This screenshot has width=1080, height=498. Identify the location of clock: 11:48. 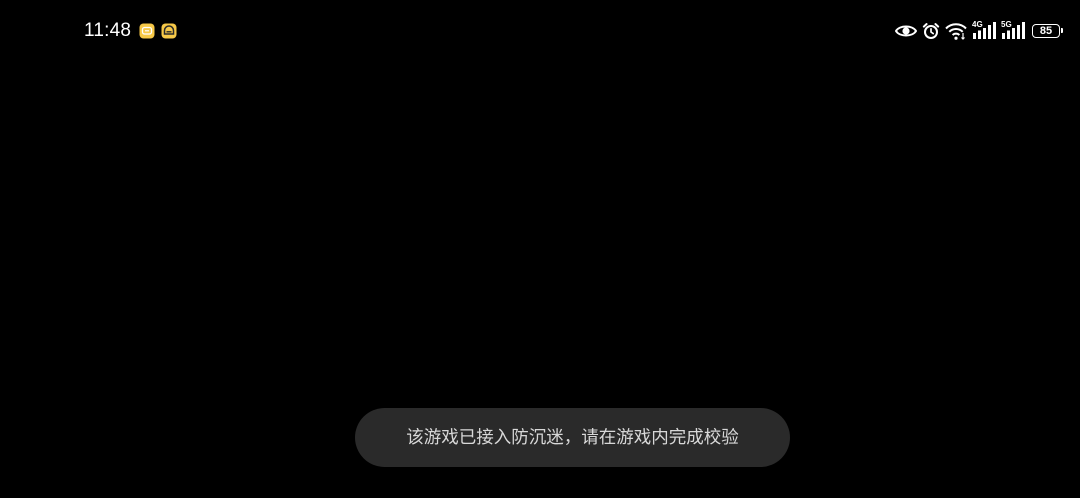
(108, 30).